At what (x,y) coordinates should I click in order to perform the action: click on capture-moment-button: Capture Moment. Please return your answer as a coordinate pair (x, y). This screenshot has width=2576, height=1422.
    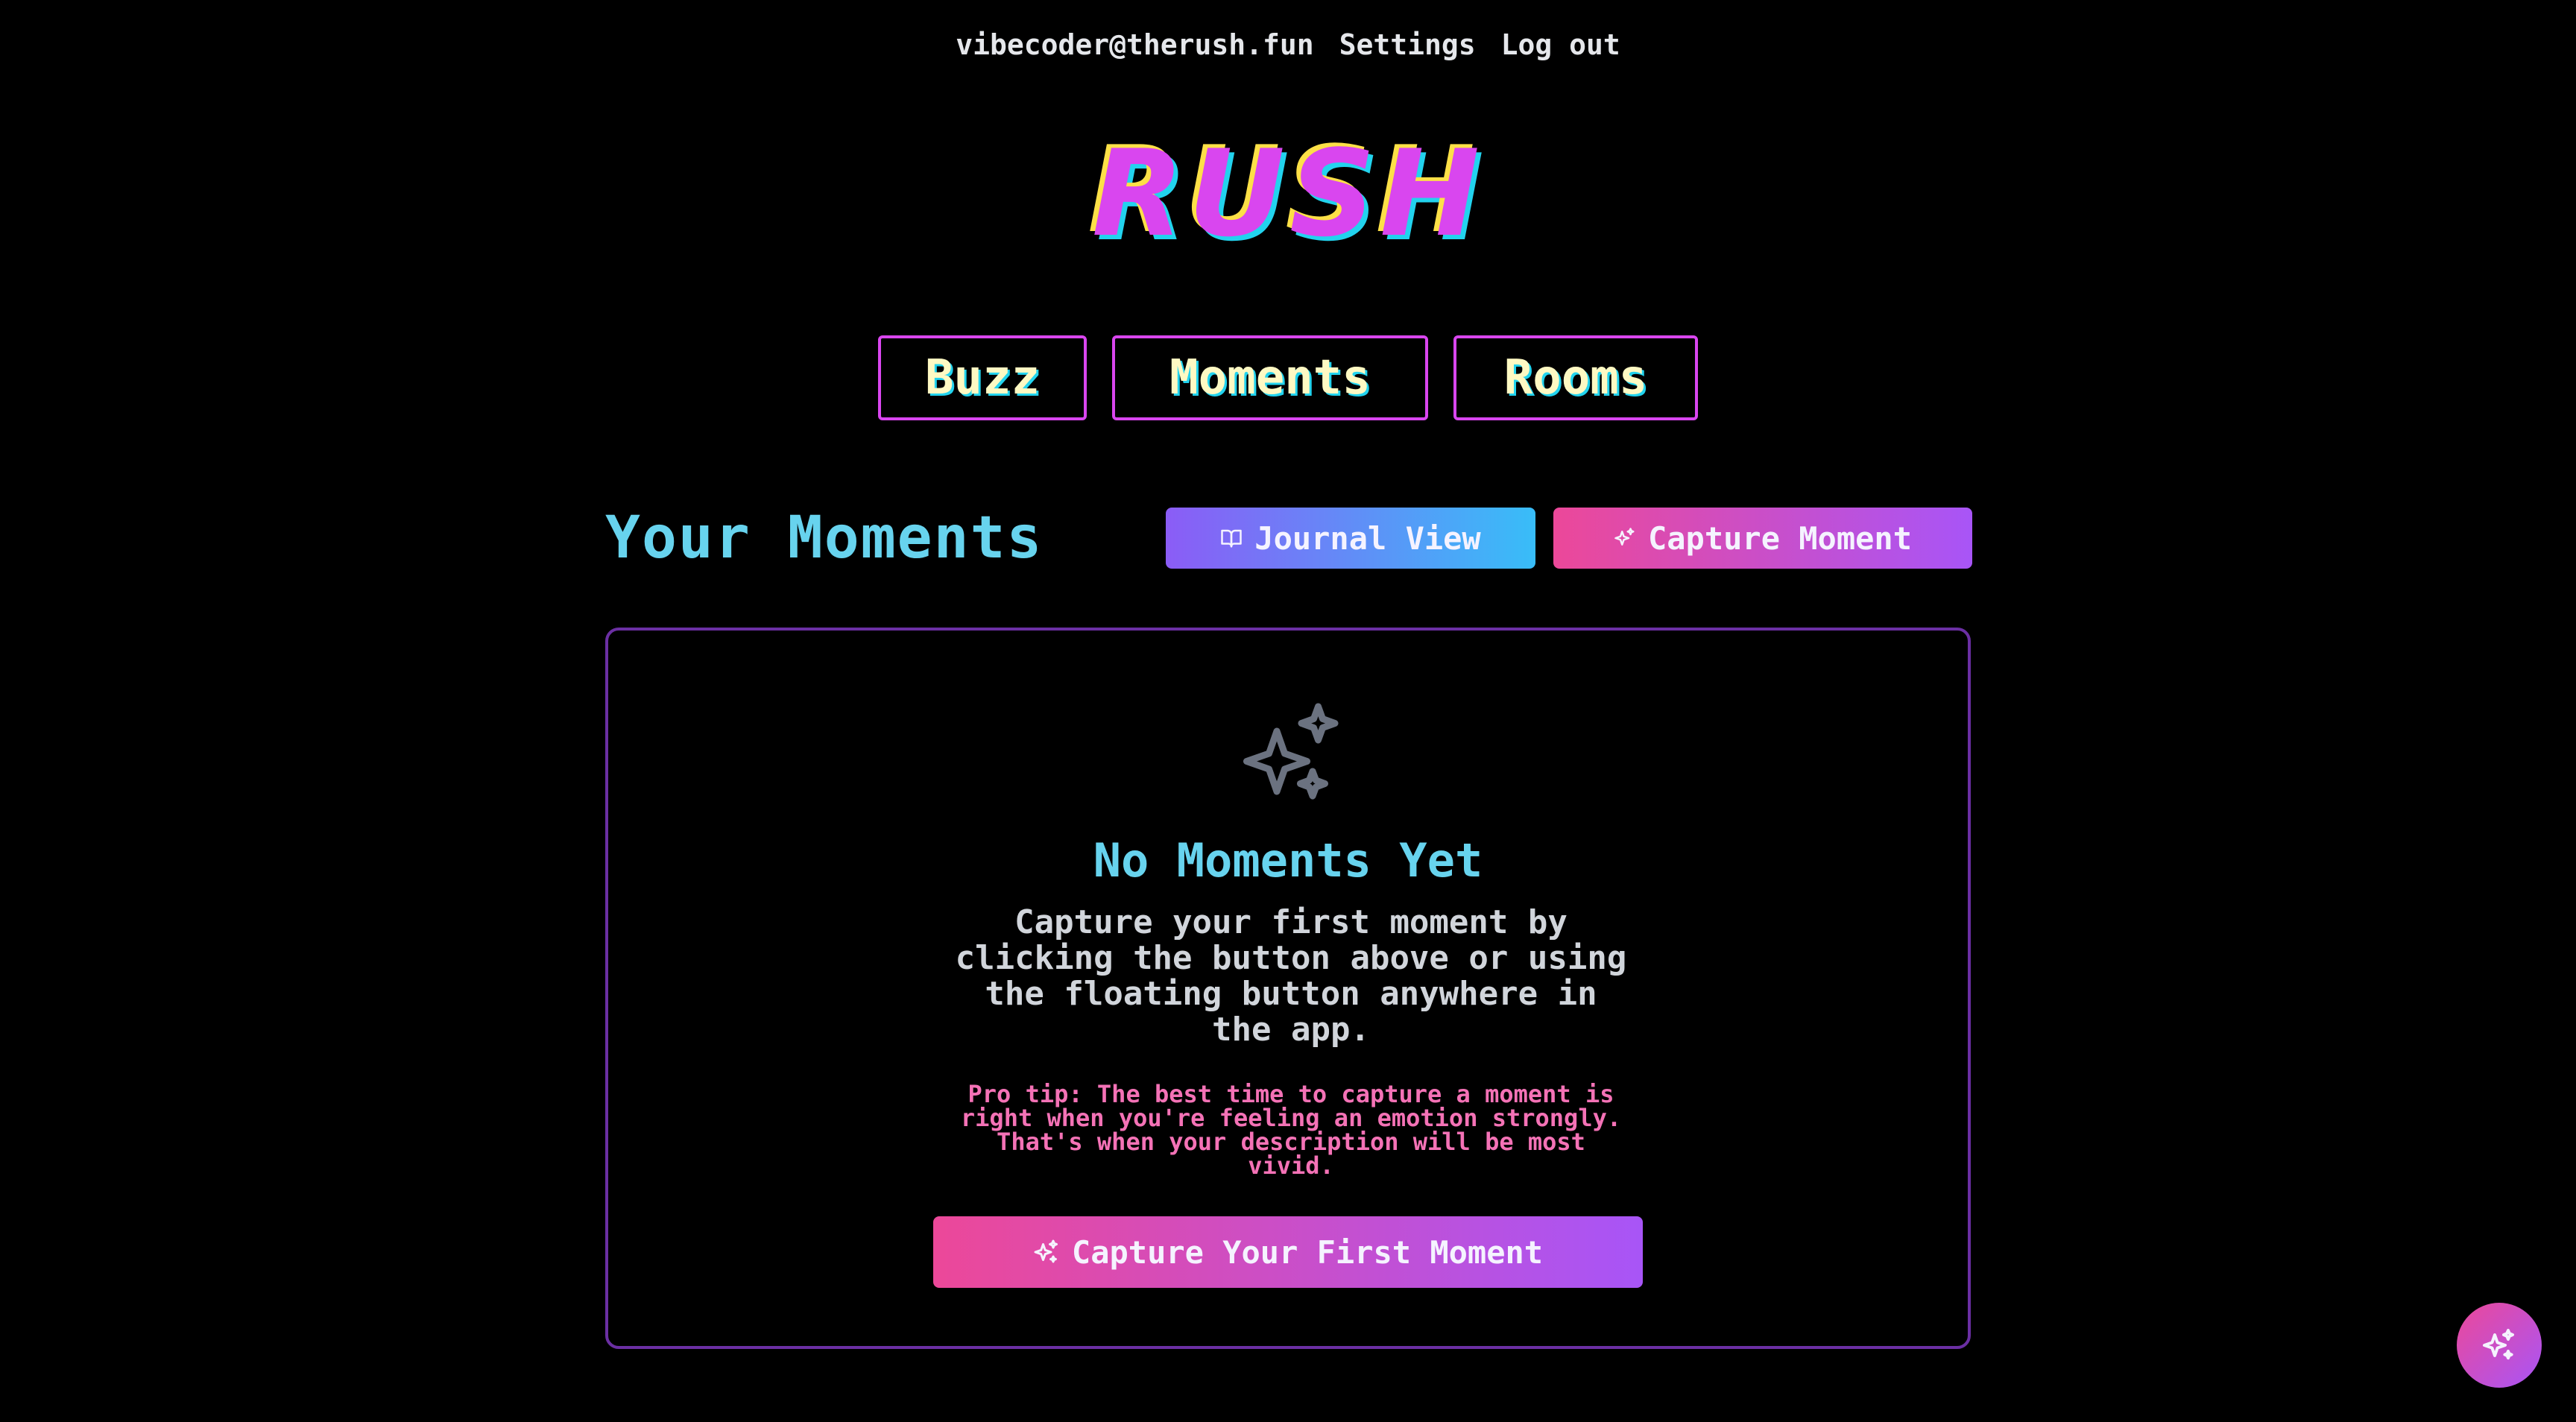
    Looking at the image, I should click on (1762, 538).